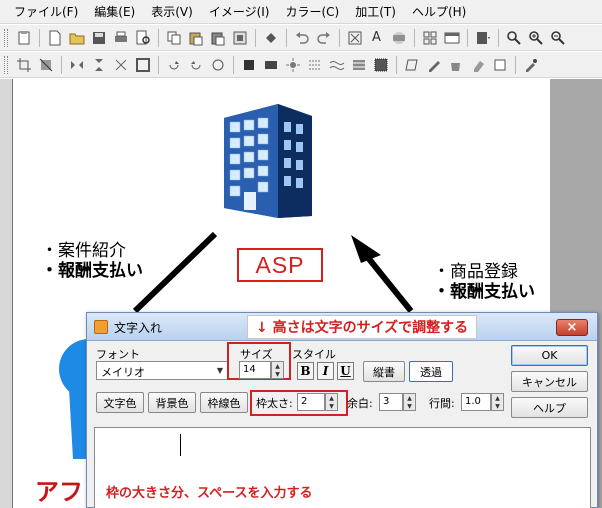 The height and width of the screenshot is (508, 602). Describe the element at coordinates (336, 64) in the screenshot. I see `wave-icon` at that location.